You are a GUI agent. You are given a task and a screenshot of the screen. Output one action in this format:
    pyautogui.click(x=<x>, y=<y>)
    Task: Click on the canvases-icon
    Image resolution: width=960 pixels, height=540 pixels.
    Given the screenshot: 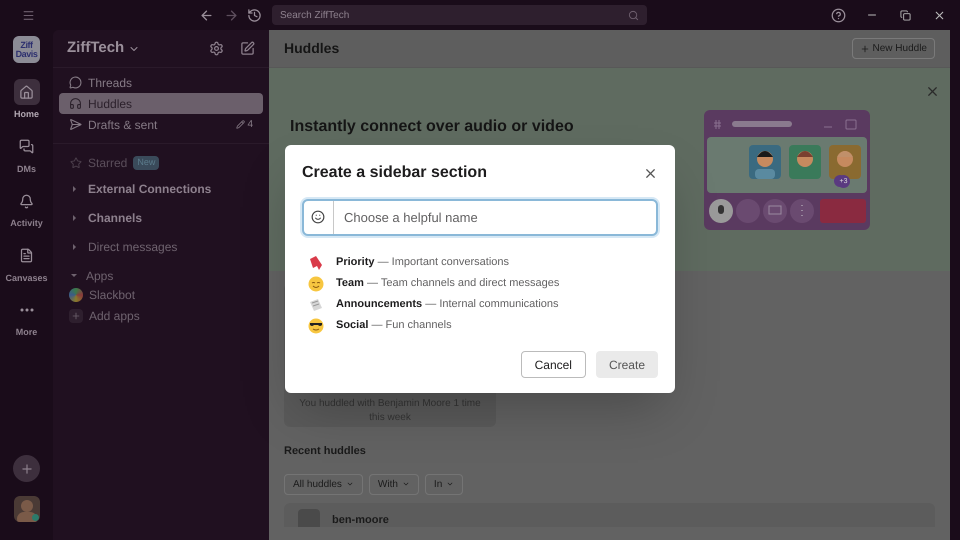 What is the action you would take?
    pyautogui.click(x=26, y=255)
    